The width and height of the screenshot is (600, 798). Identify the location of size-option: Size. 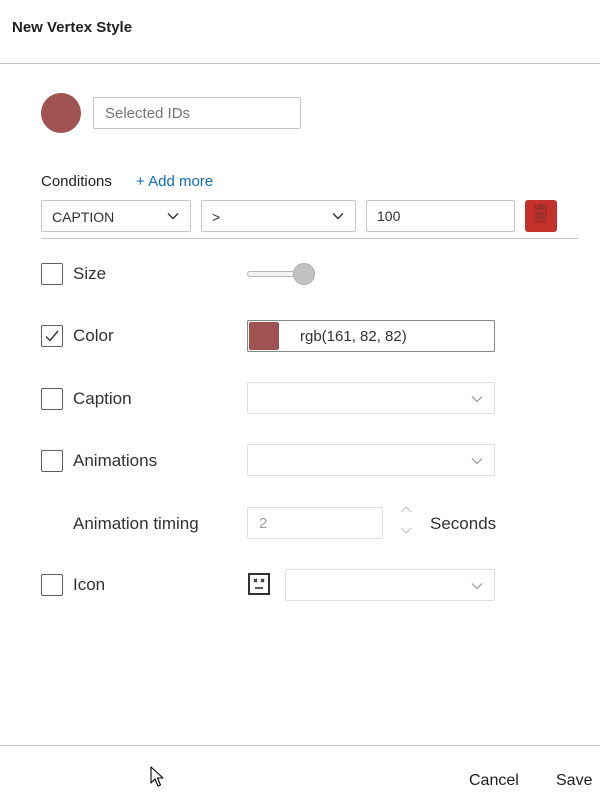
(141, 274).